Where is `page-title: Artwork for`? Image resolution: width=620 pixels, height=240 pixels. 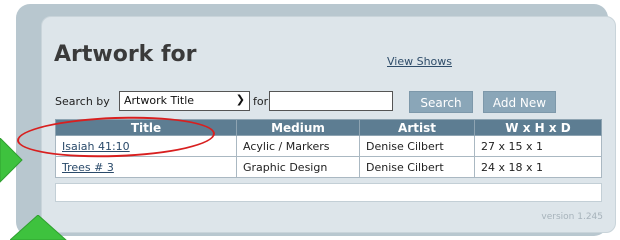
page-title: Artwork for is located at coordinates (125, 54).